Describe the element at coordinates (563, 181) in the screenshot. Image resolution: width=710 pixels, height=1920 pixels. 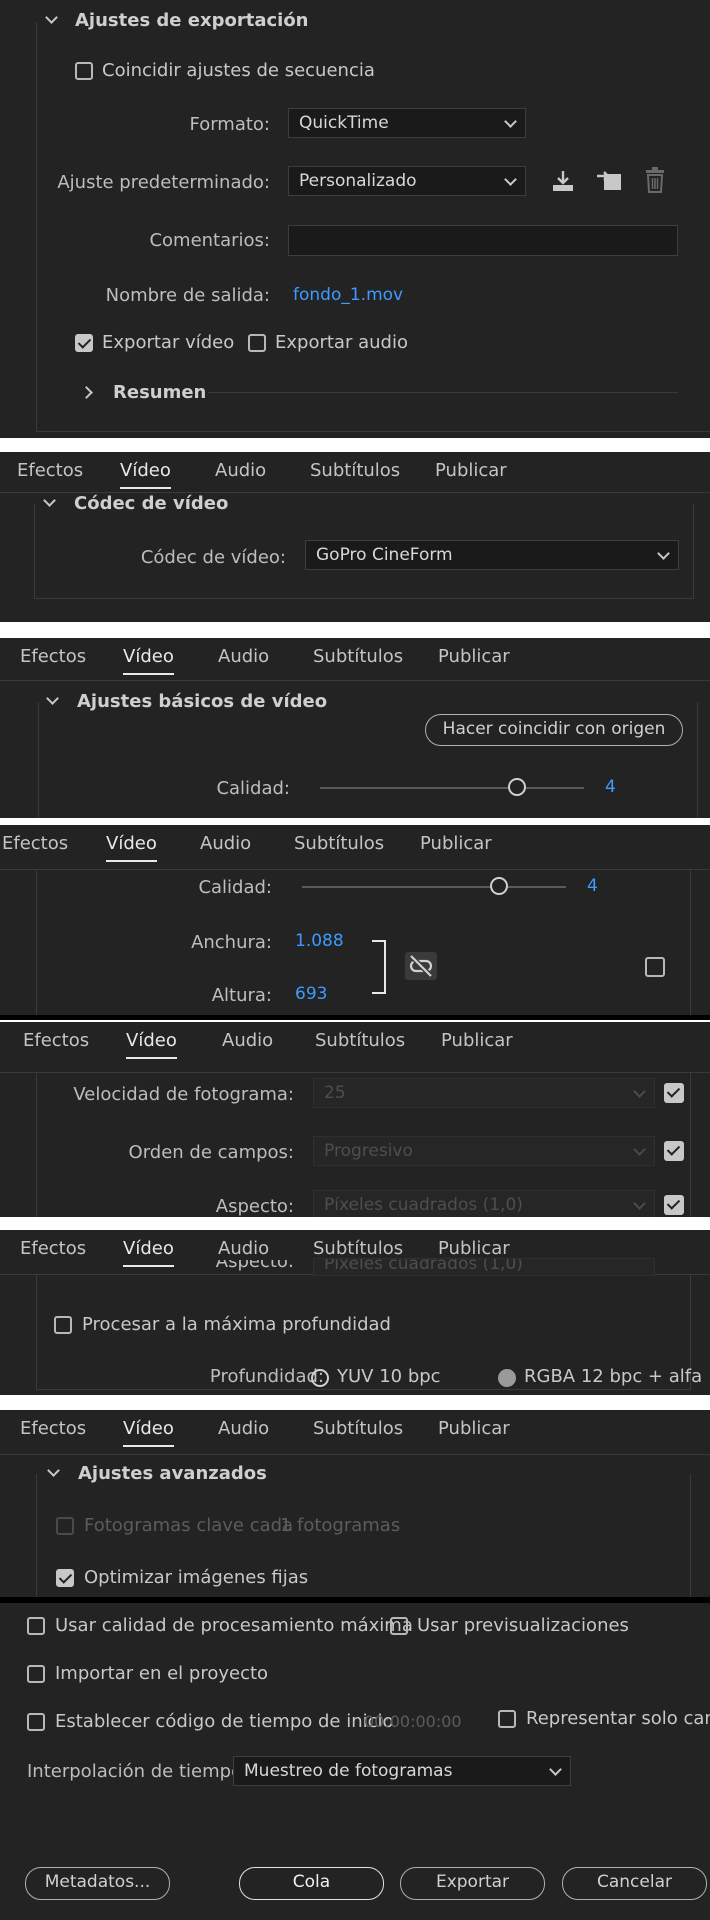
I see `save-preset-icon` at that location.